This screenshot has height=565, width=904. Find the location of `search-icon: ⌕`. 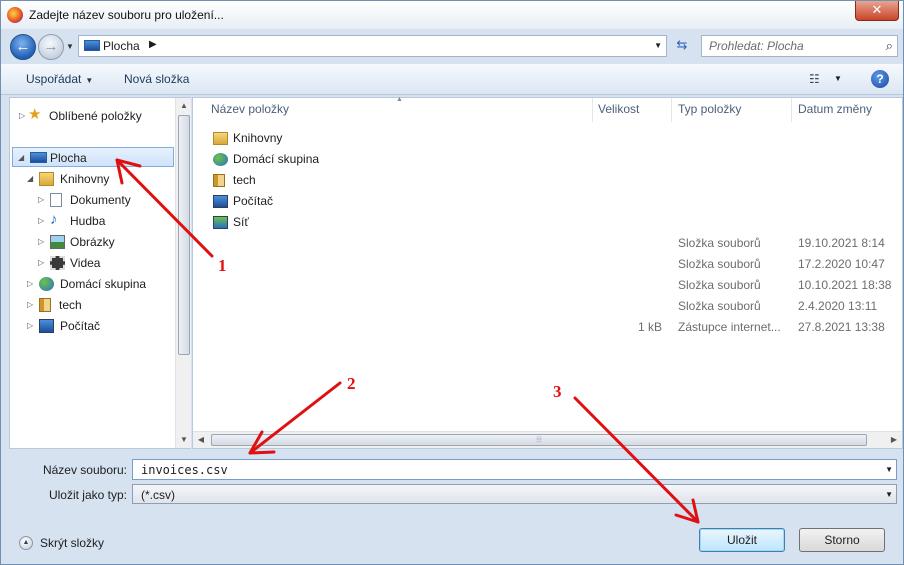

search-icon: ⌕ is located at coordinates (889, 46).